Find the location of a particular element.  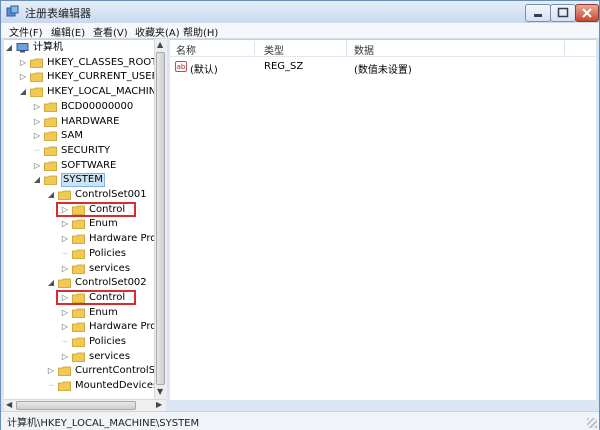

tree-node-label: ControlSet002 is located at coordinates (111, 283).